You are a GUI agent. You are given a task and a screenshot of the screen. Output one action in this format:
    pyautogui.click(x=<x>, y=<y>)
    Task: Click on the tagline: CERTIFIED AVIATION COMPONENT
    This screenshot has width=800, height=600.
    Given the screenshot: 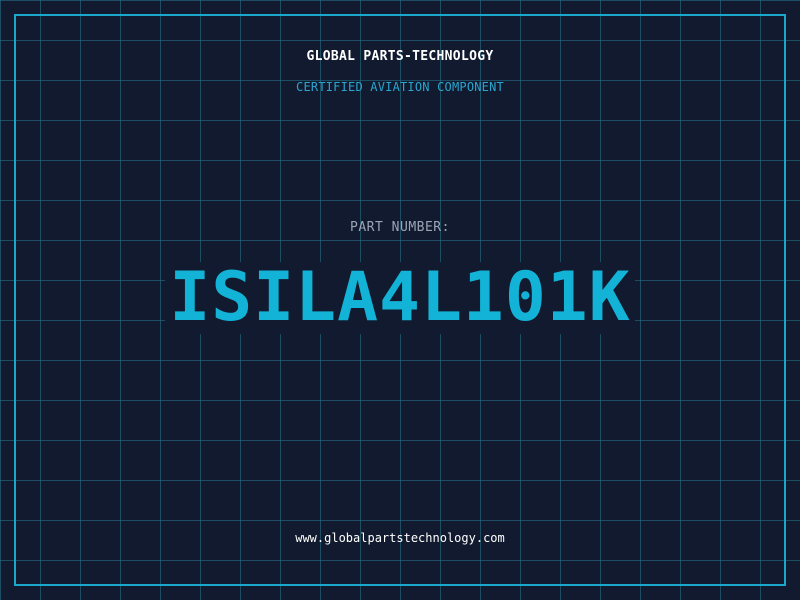 What is the action you would take?
    pyautogui.click(x=400, y=87)
    